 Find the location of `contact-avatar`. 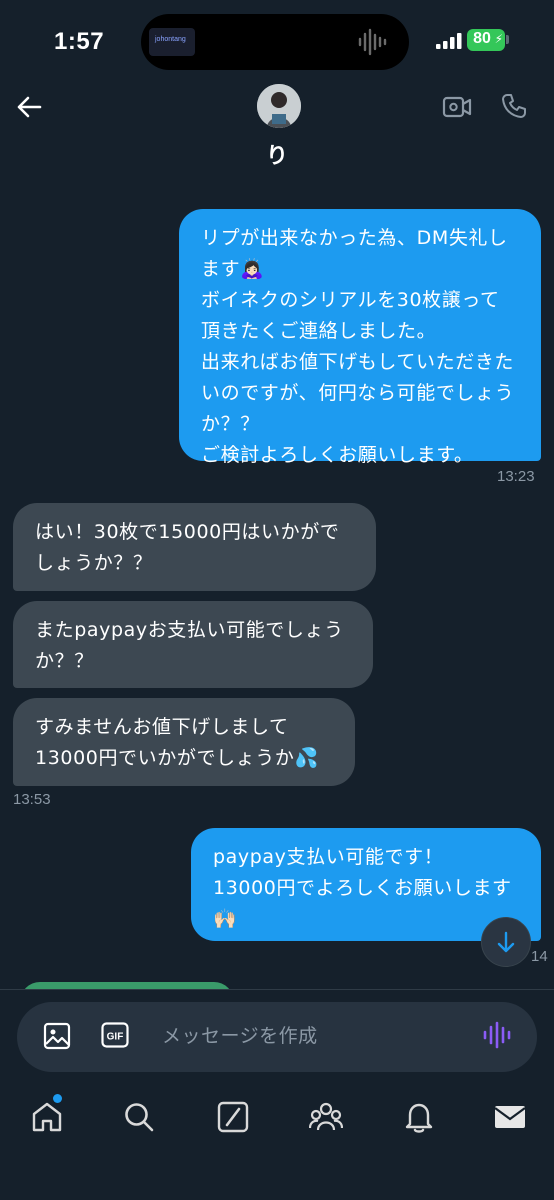

contact-avatar is located at coordinates (279, 106).